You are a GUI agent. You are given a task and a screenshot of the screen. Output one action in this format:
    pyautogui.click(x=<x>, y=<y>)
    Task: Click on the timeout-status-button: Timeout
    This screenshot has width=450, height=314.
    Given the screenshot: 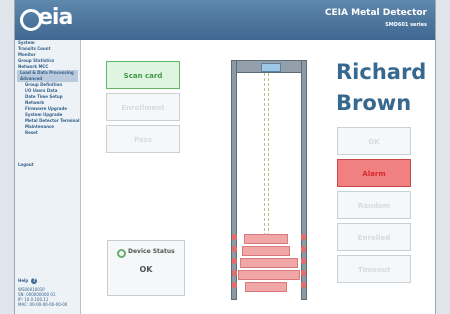 What is the action you would take?
    pyautogui.click(x=374, y=269)
    